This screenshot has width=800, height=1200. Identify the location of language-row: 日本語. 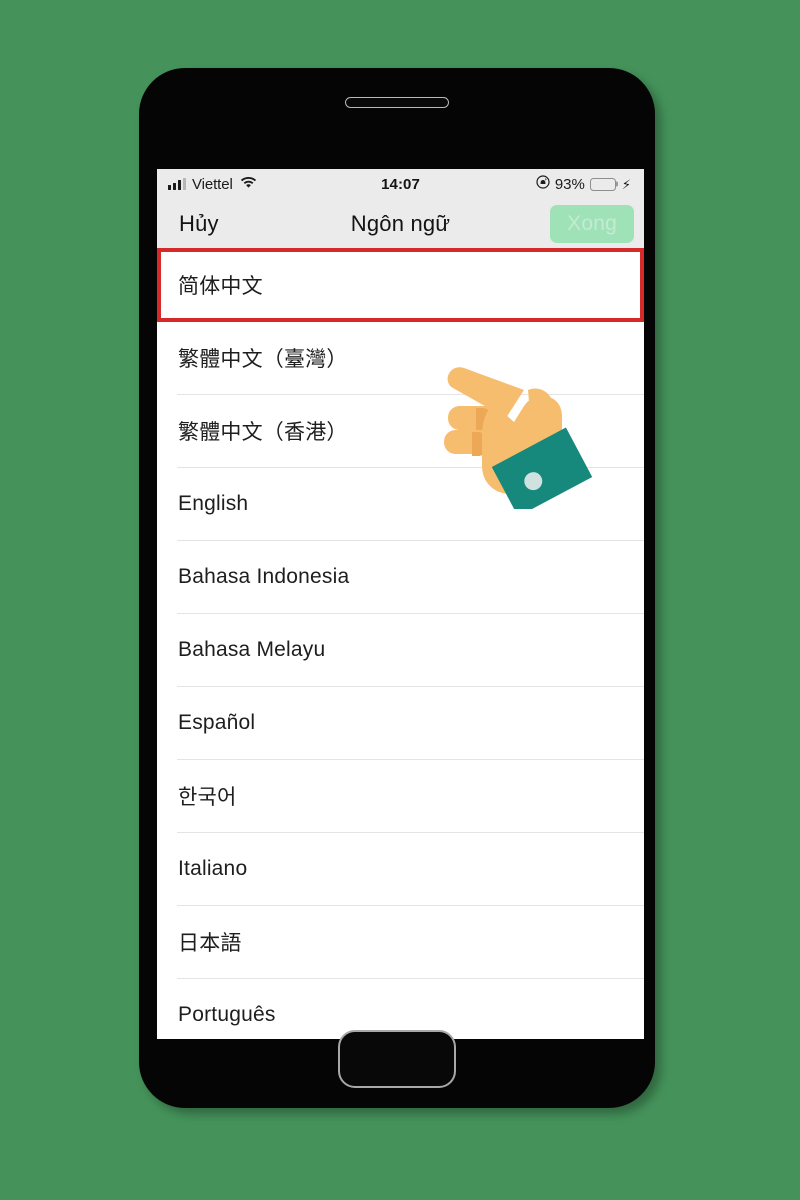
(400, 941).